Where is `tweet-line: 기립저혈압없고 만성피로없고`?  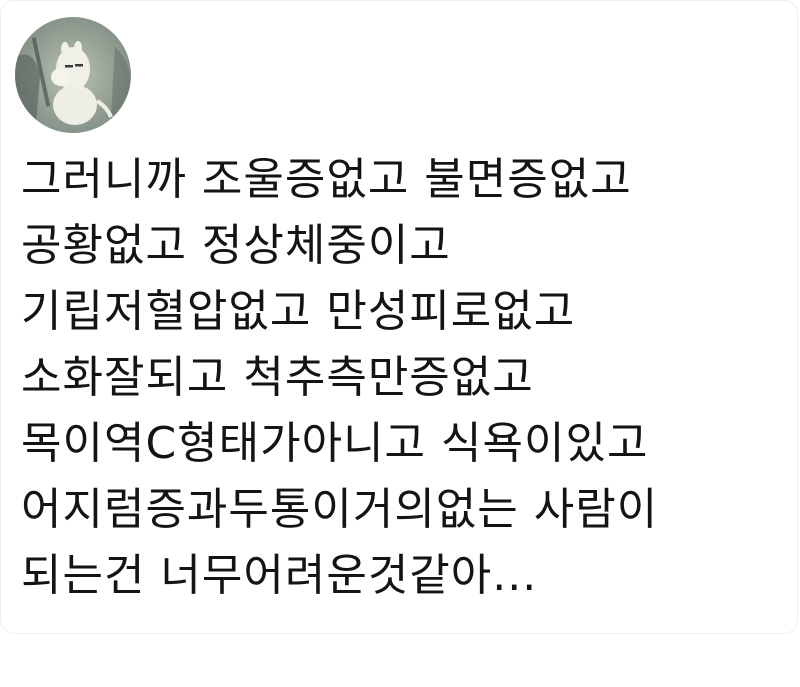 tweet-line: 기립저혈압없고 만성피로없고 is located at coordinates (298, 311).